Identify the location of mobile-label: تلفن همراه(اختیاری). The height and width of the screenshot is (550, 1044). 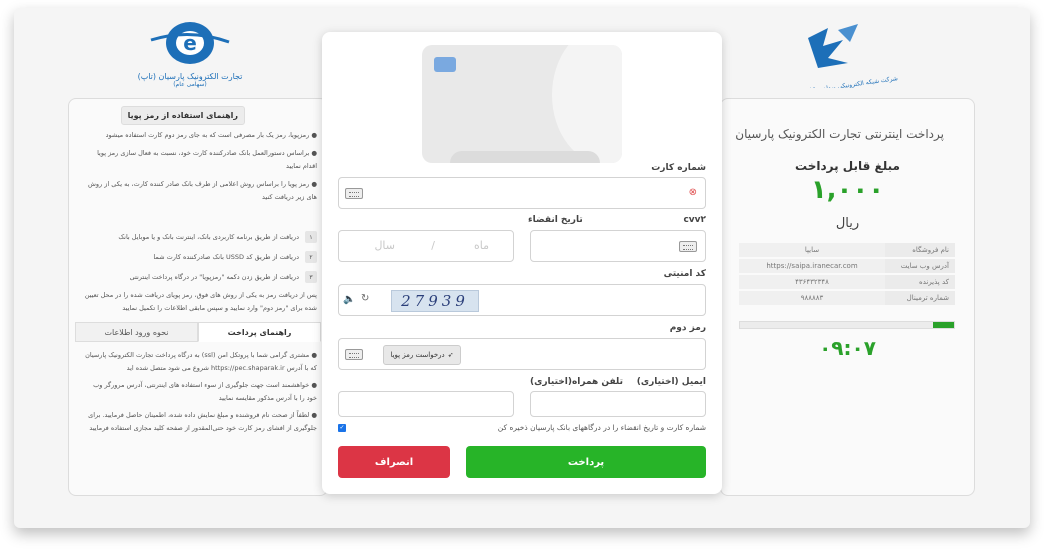
(576, 382).